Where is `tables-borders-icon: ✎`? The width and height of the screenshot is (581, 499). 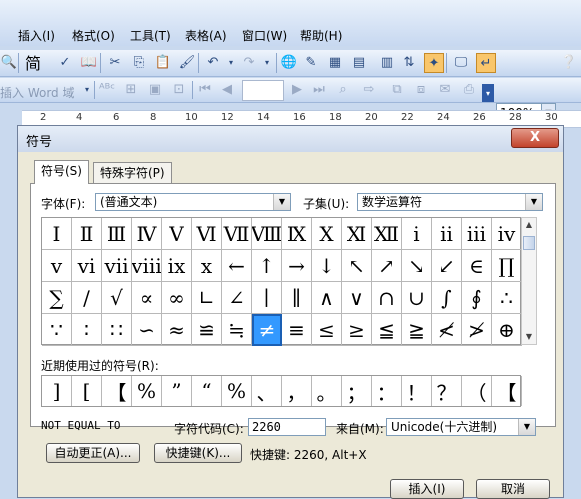 tables-borders-icon: ✎ is located at coordinates (311, 62).